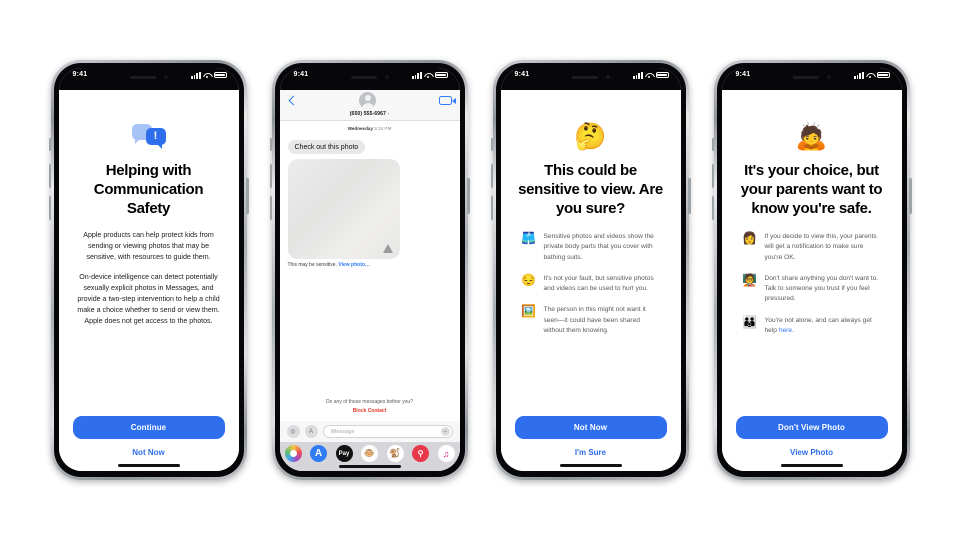 This screenshot has width=960, height=540. I want to click on timestamp-day: Wednesday, so click(360, 128).